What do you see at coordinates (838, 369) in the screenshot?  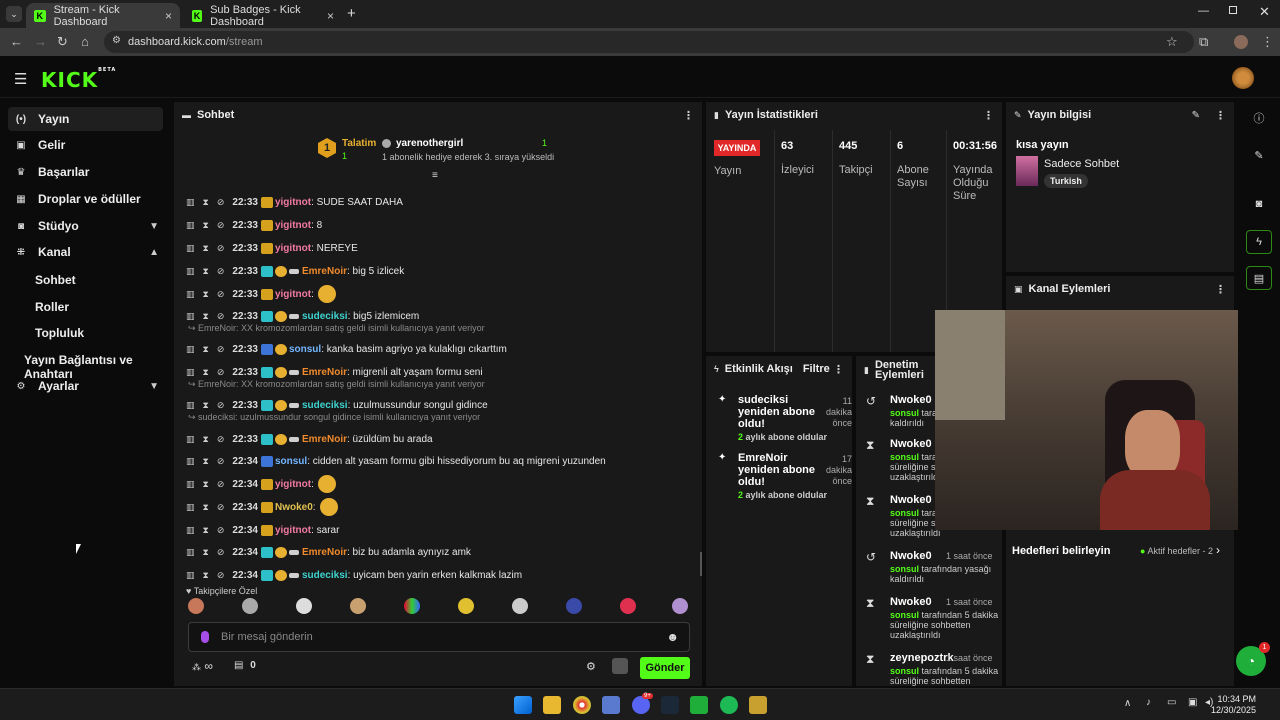 I see `activity-menu-icon: ⋮` at bounding box center [838, 369].